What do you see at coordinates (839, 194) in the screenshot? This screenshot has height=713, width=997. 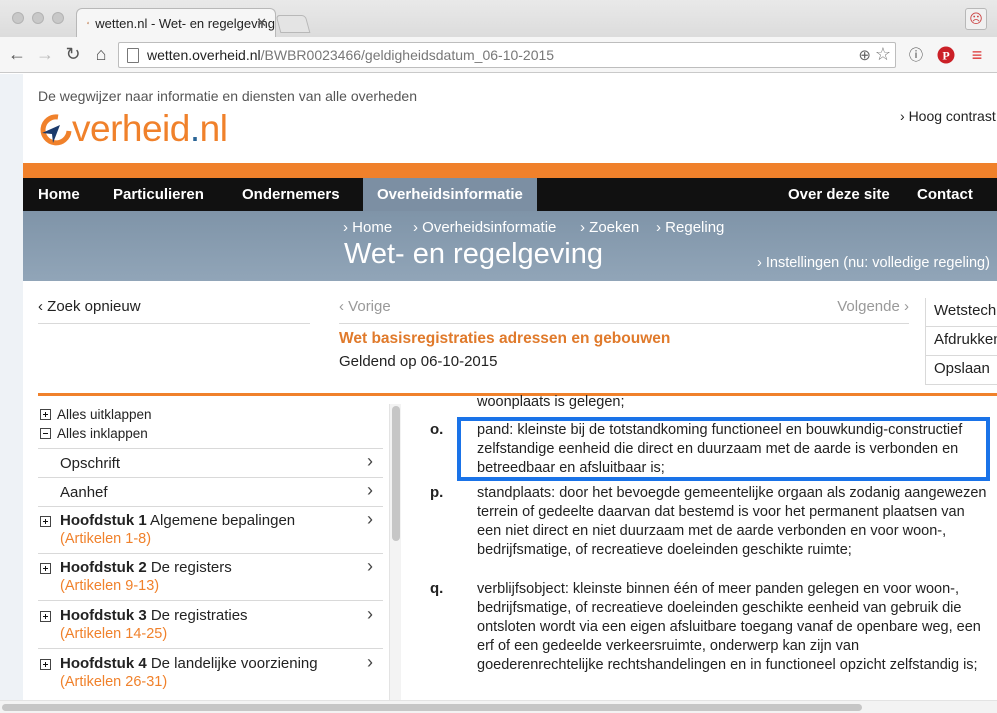 I see `nav-over-deze-site: Over deze site` at bounding box center [839, 194].